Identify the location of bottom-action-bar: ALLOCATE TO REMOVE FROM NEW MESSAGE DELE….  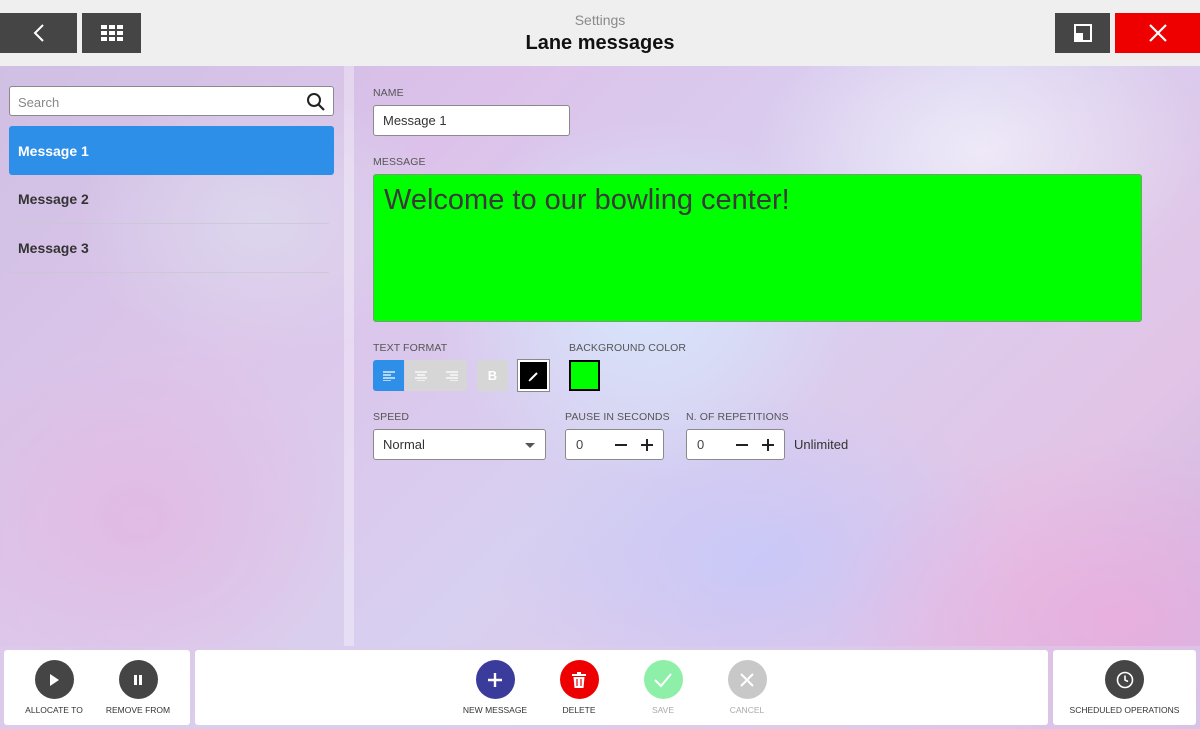
(600, 687).